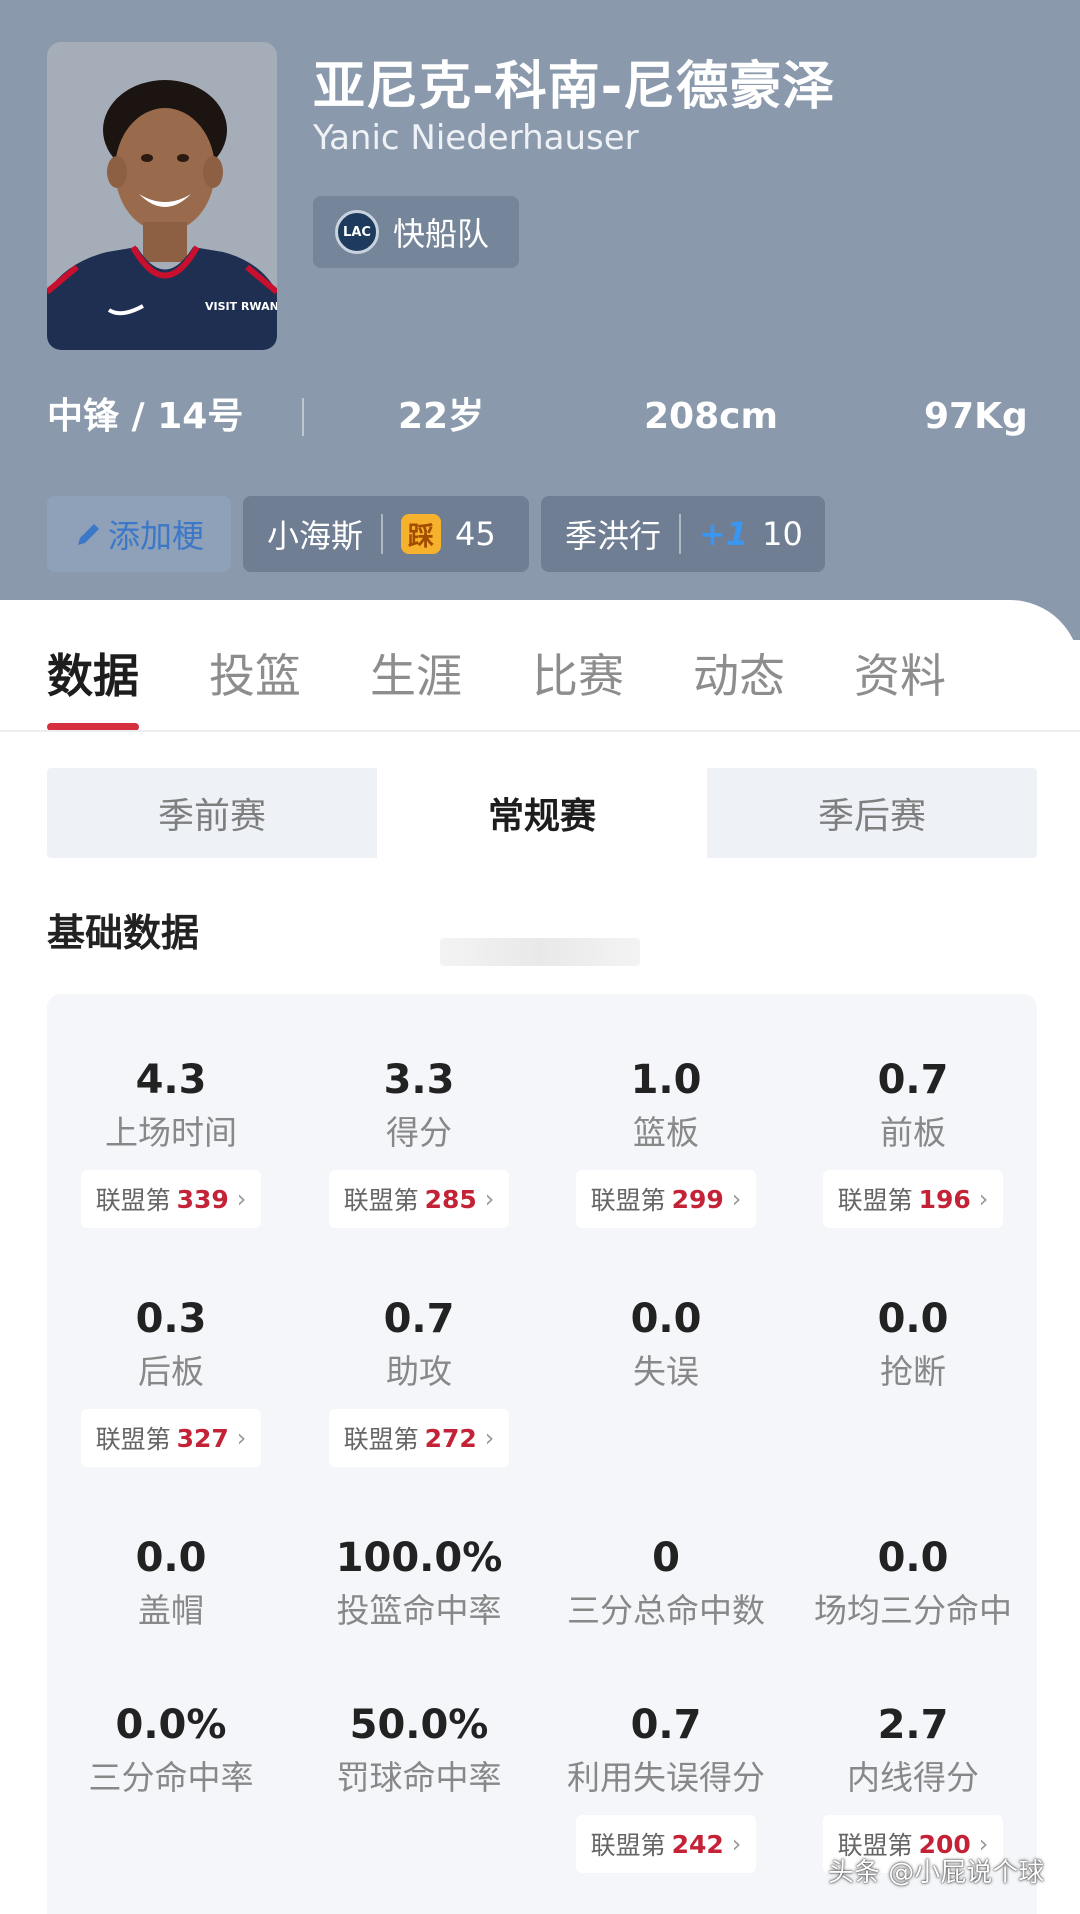 The width and height of the screenshot is (1080, 1914). Describe the element at coordinates (382, 534) in the screenshot. I see `chip-separator` at that location.